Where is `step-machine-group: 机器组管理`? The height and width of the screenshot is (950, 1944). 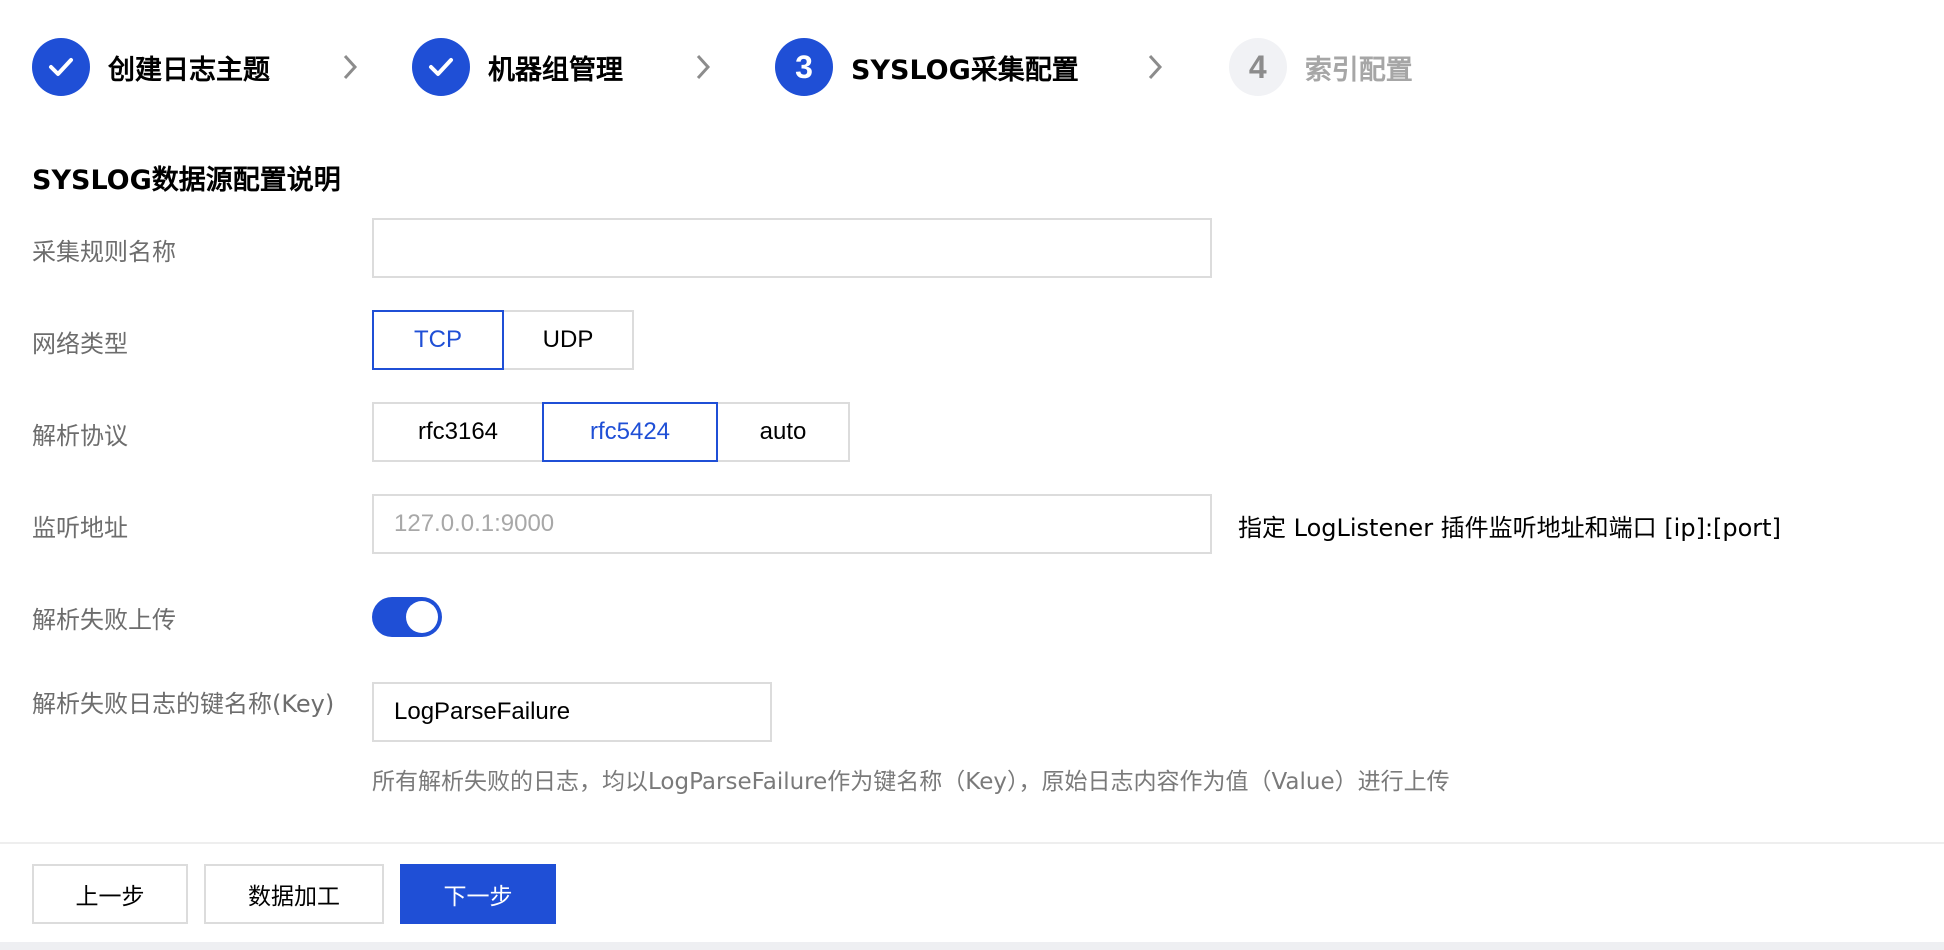 step-machine-group: 机器组管理 is located at coordinates (517, 67).